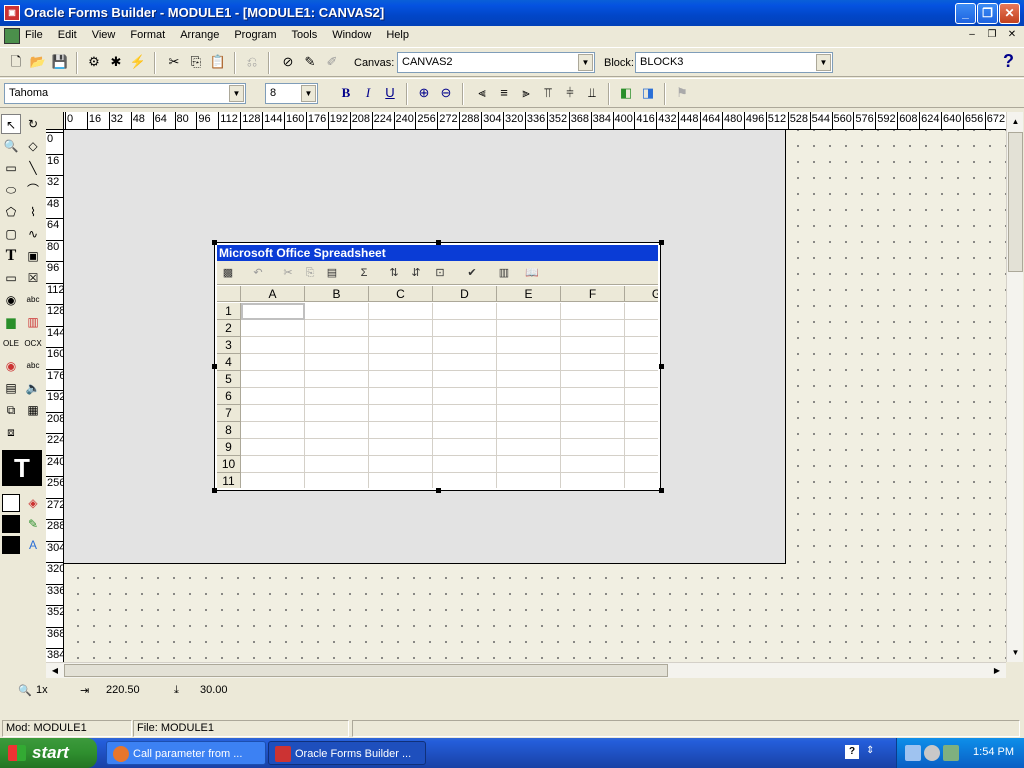 The image size is (1024, 768). What do you see at coordinates (38, 62) in the screenshot?
I see `open-icon: 📂` at bounding box center [38, 62].